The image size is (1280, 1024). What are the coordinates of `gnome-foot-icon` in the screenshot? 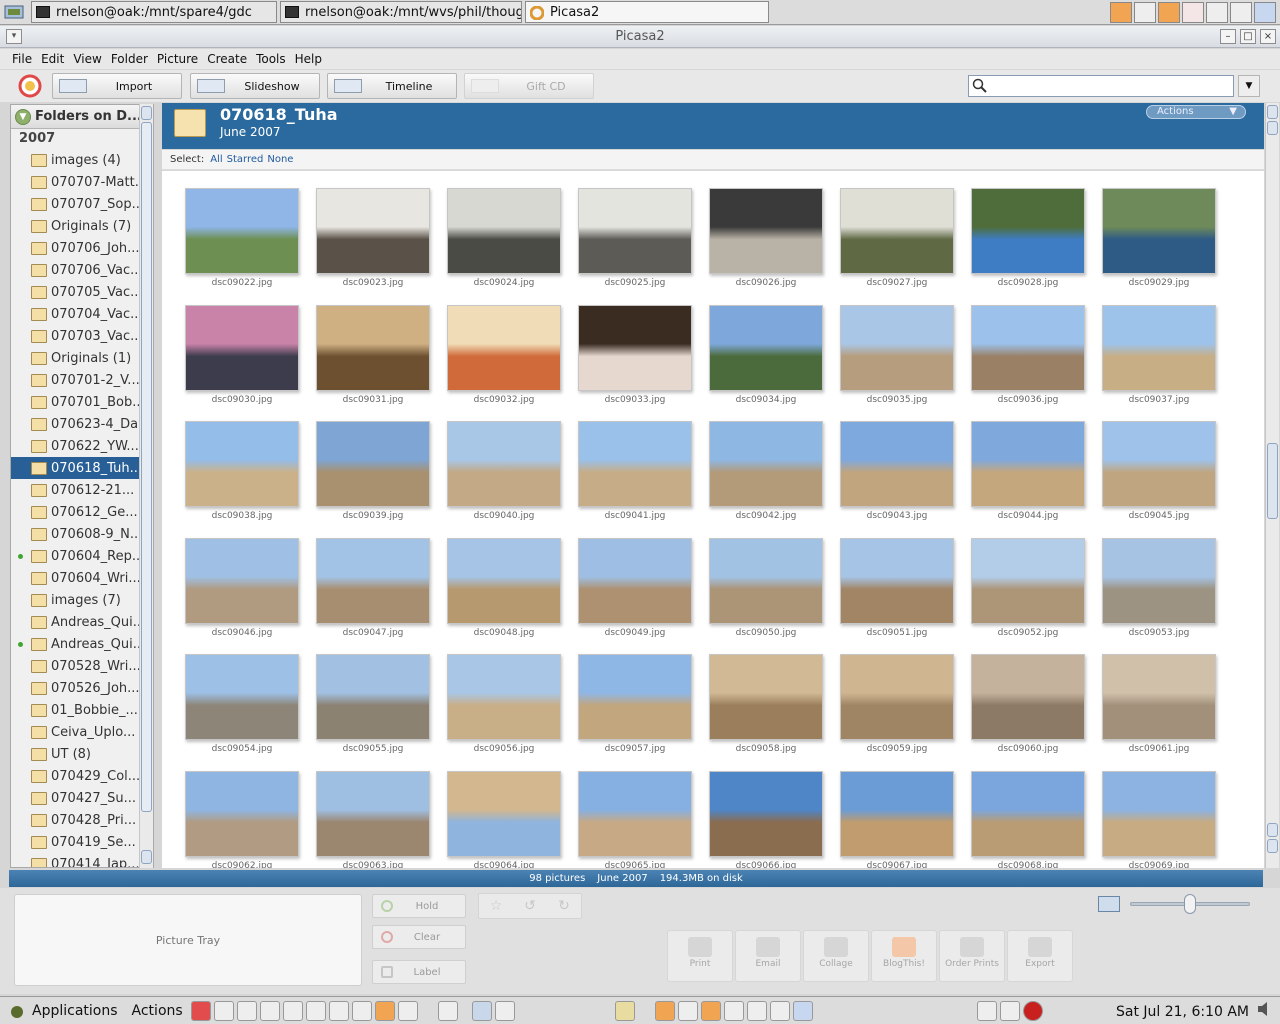 It's located at (17, 1011).